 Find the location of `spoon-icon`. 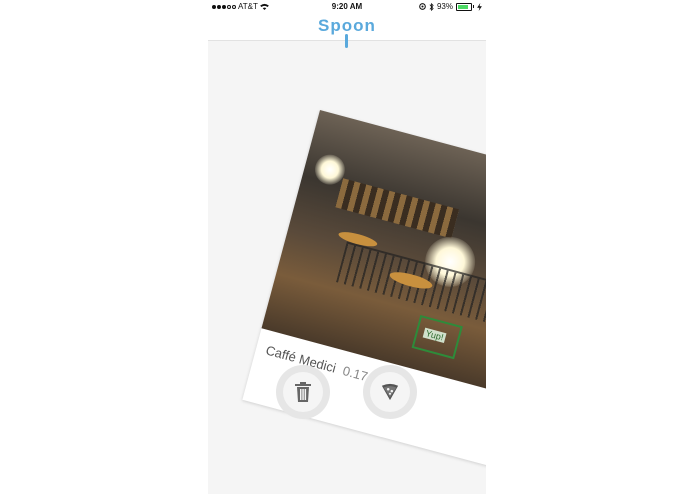

spoon-icon is located at coordinates (346, 41).